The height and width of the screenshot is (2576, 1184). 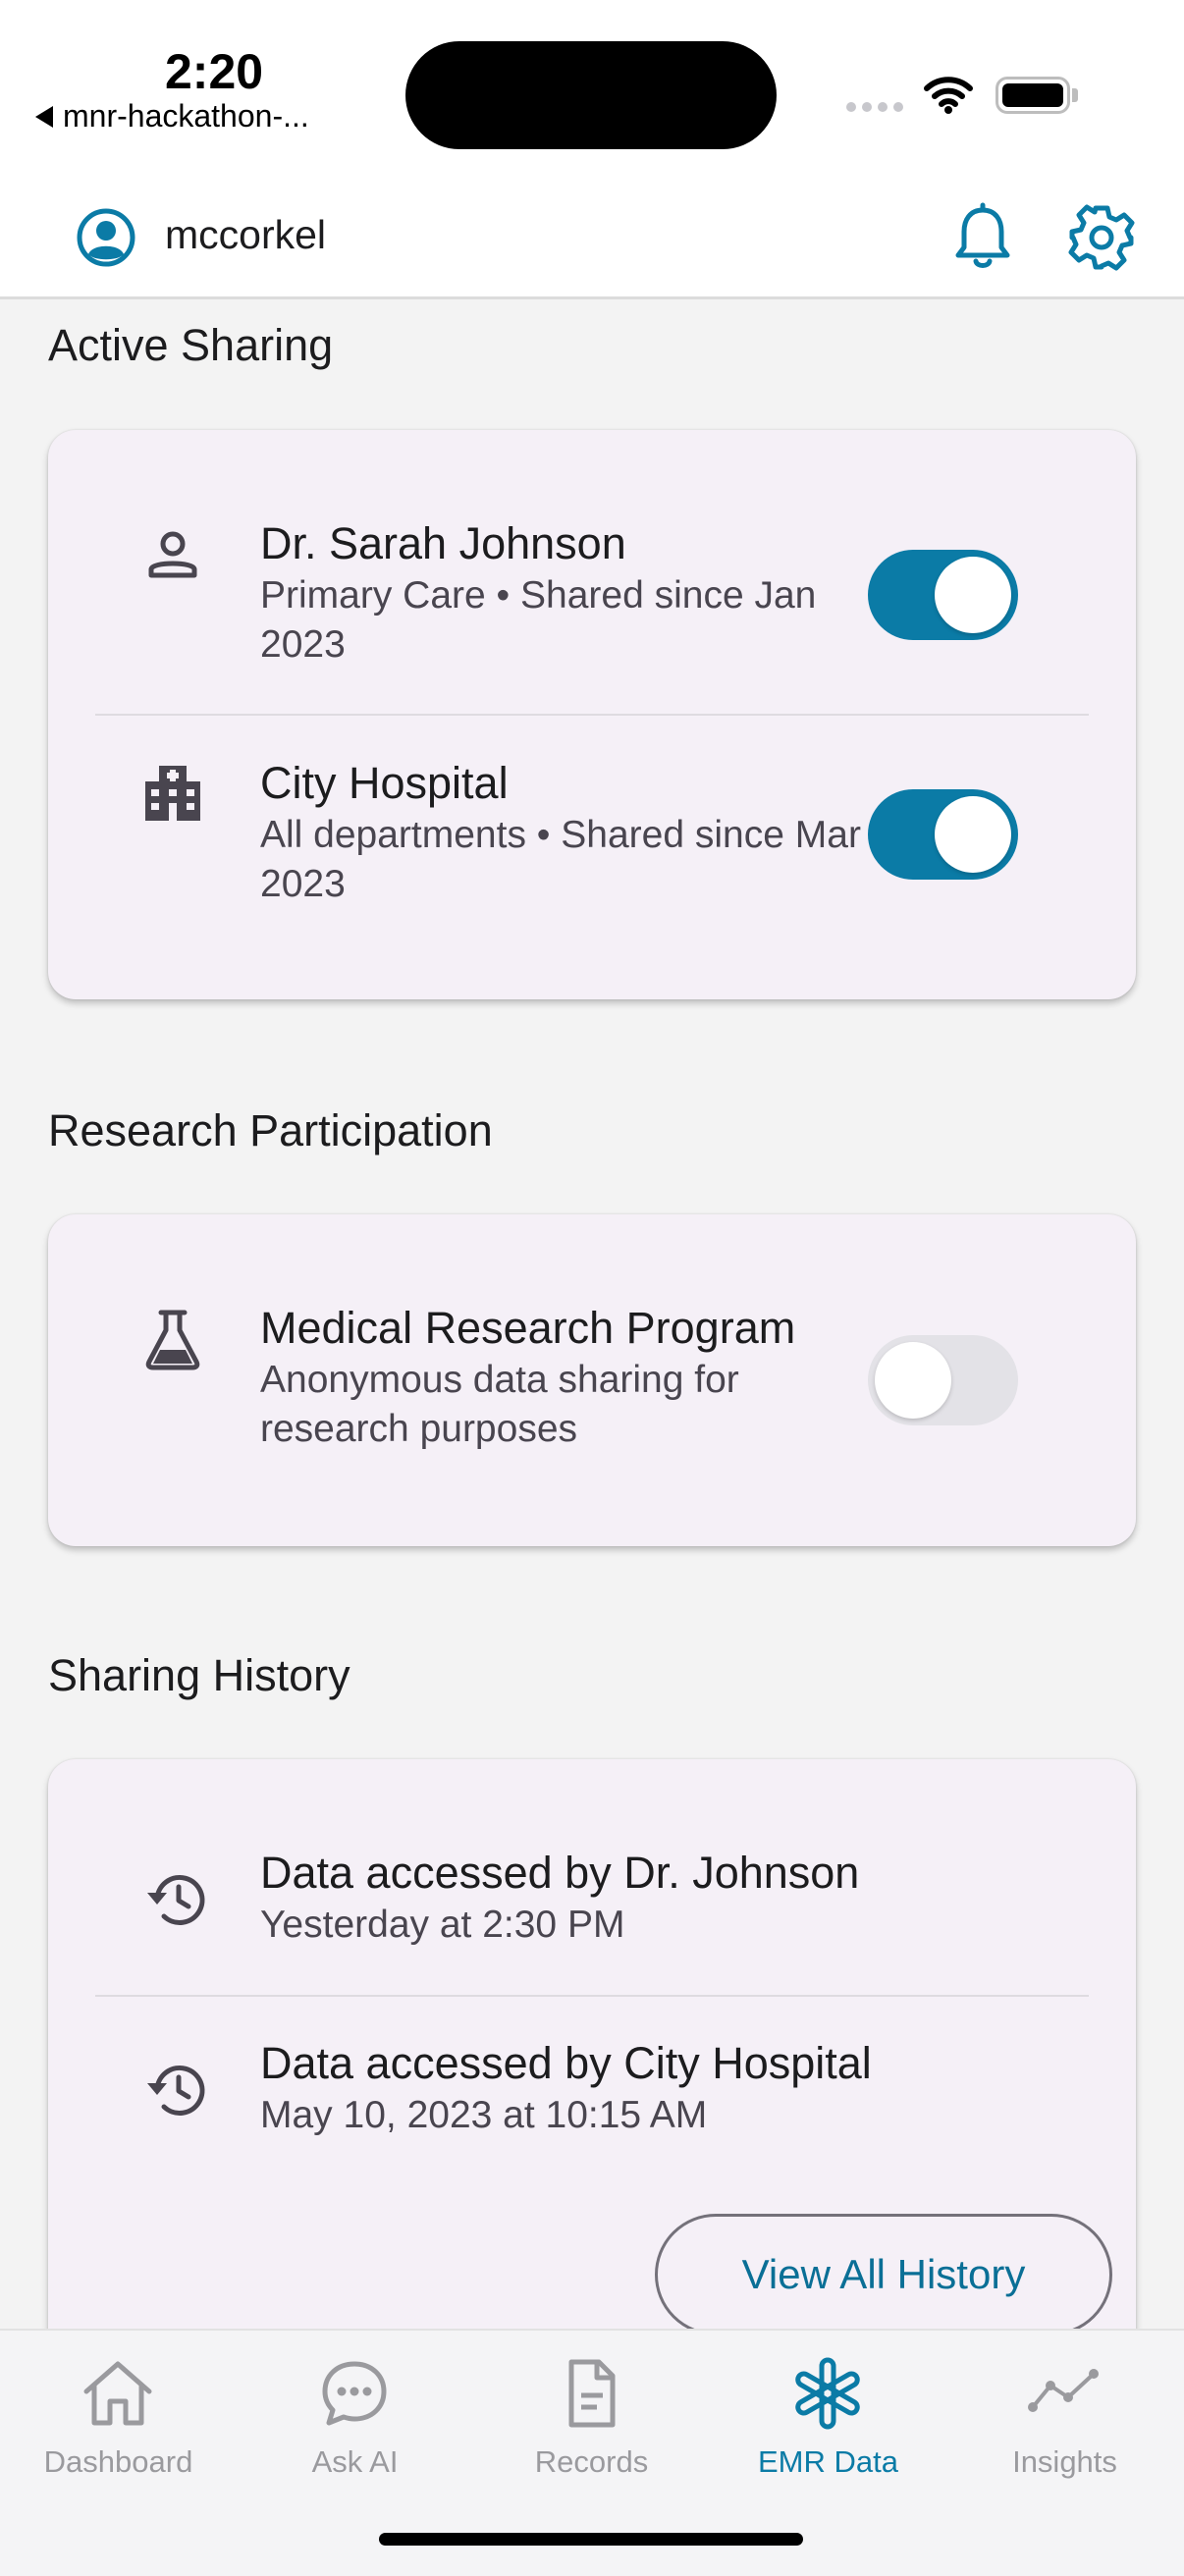 I want to click on nav-item-ask-ai: Ask AI, so click(x=355, y=2409).